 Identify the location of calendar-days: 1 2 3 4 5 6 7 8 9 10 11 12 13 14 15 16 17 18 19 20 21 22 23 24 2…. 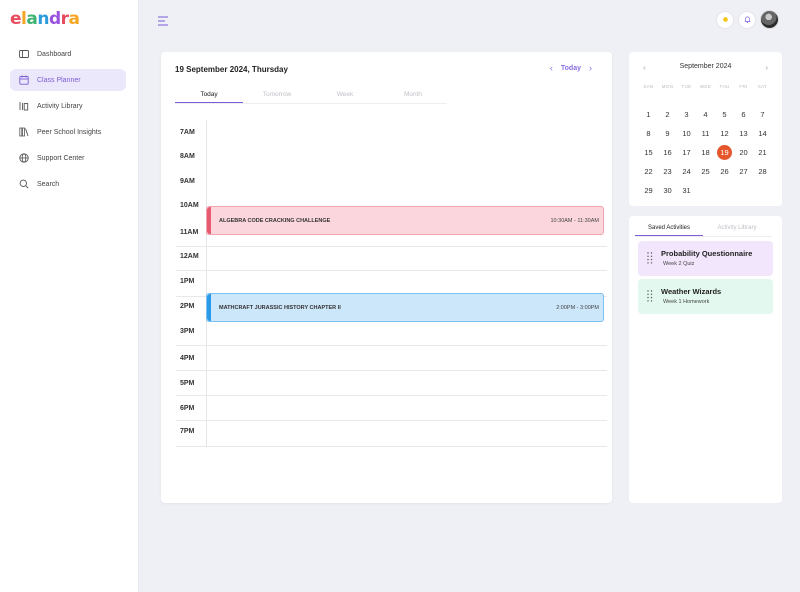
(705, 152).